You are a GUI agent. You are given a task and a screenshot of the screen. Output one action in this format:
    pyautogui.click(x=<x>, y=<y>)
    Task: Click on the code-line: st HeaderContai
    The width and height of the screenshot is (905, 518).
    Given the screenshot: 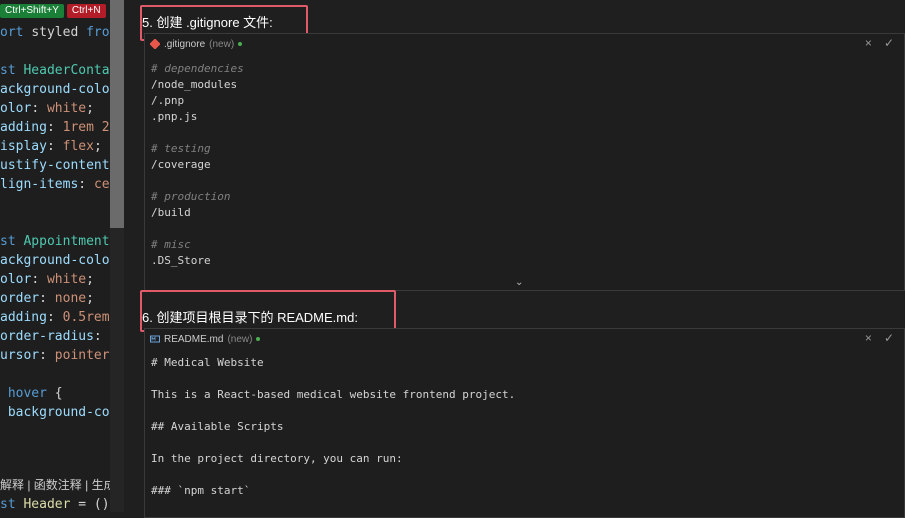 What is the action you would take?
    pyautogui.click(x=55, y=70)
    